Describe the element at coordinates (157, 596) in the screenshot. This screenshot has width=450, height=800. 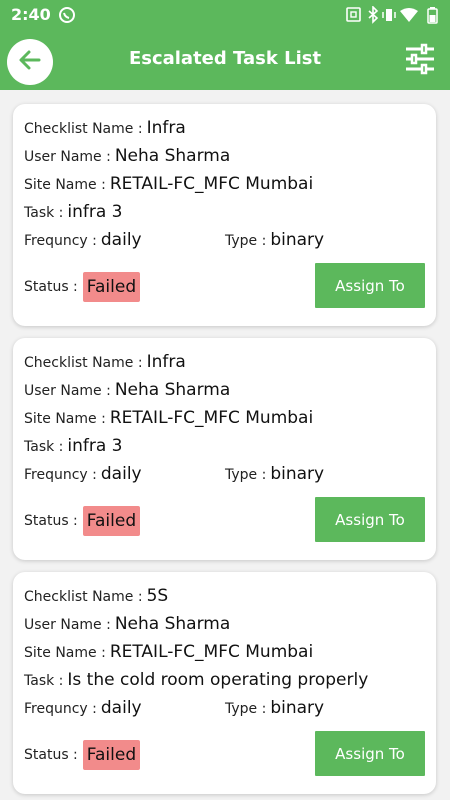
I see `checklist-name-value: 5S` at that location.